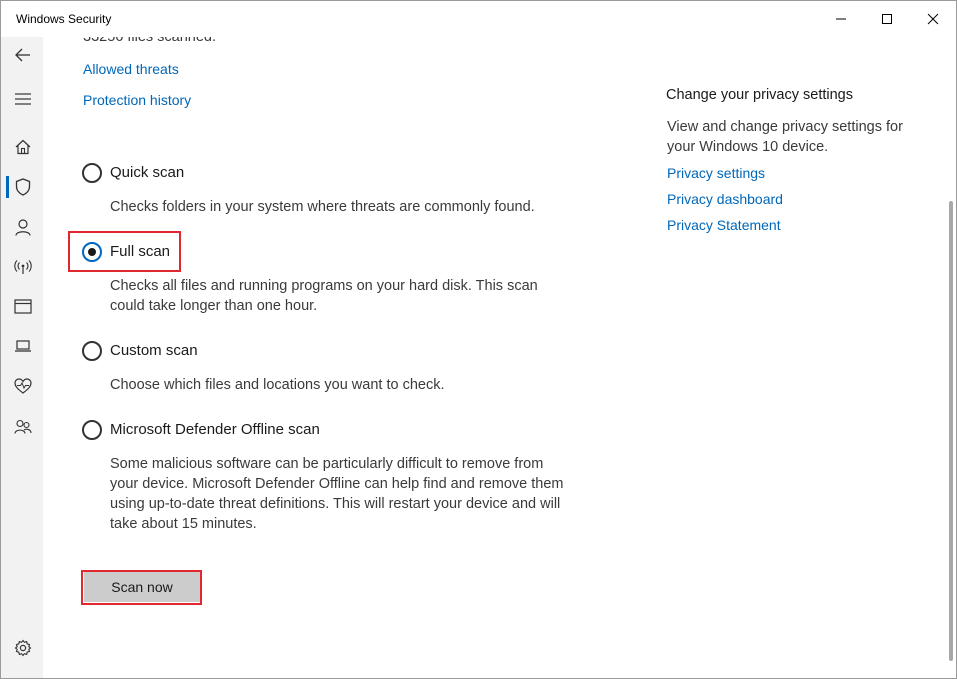 The width and height of the screenshot is (957, 679). I want to click on scrollbar-thumb, so click(951, 431).